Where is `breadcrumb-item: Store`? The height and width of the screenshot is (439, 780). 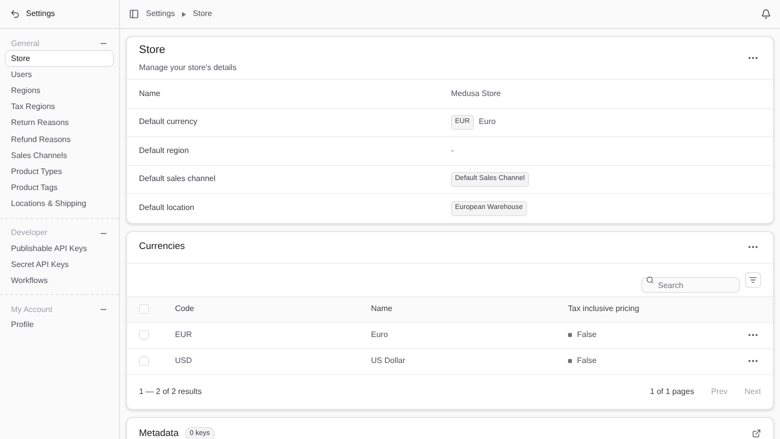 breadcrumb-item: Store is located at coordinates (202, 14).